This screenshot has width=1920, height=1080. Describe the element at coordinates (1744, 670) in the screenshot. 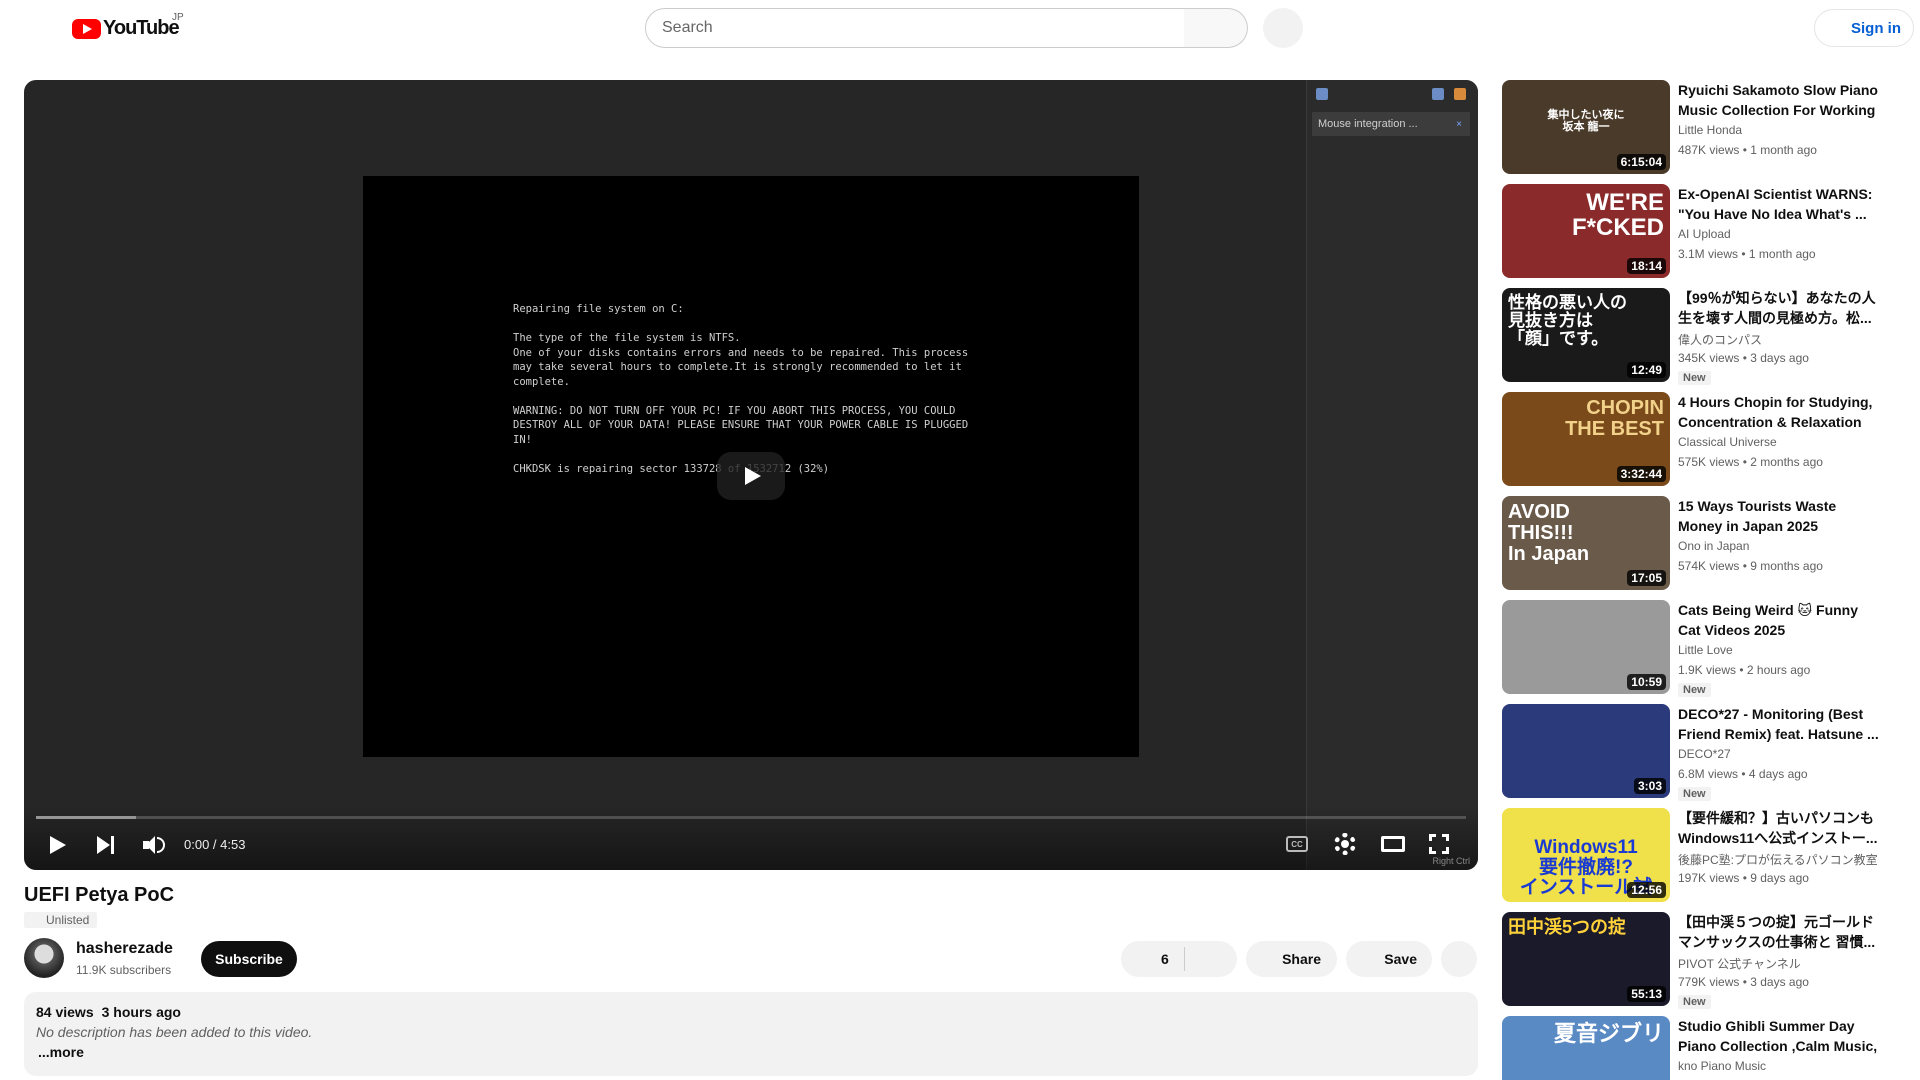

I see `recommendation-meta: 1.9K views • 2 hours ago` at that location.